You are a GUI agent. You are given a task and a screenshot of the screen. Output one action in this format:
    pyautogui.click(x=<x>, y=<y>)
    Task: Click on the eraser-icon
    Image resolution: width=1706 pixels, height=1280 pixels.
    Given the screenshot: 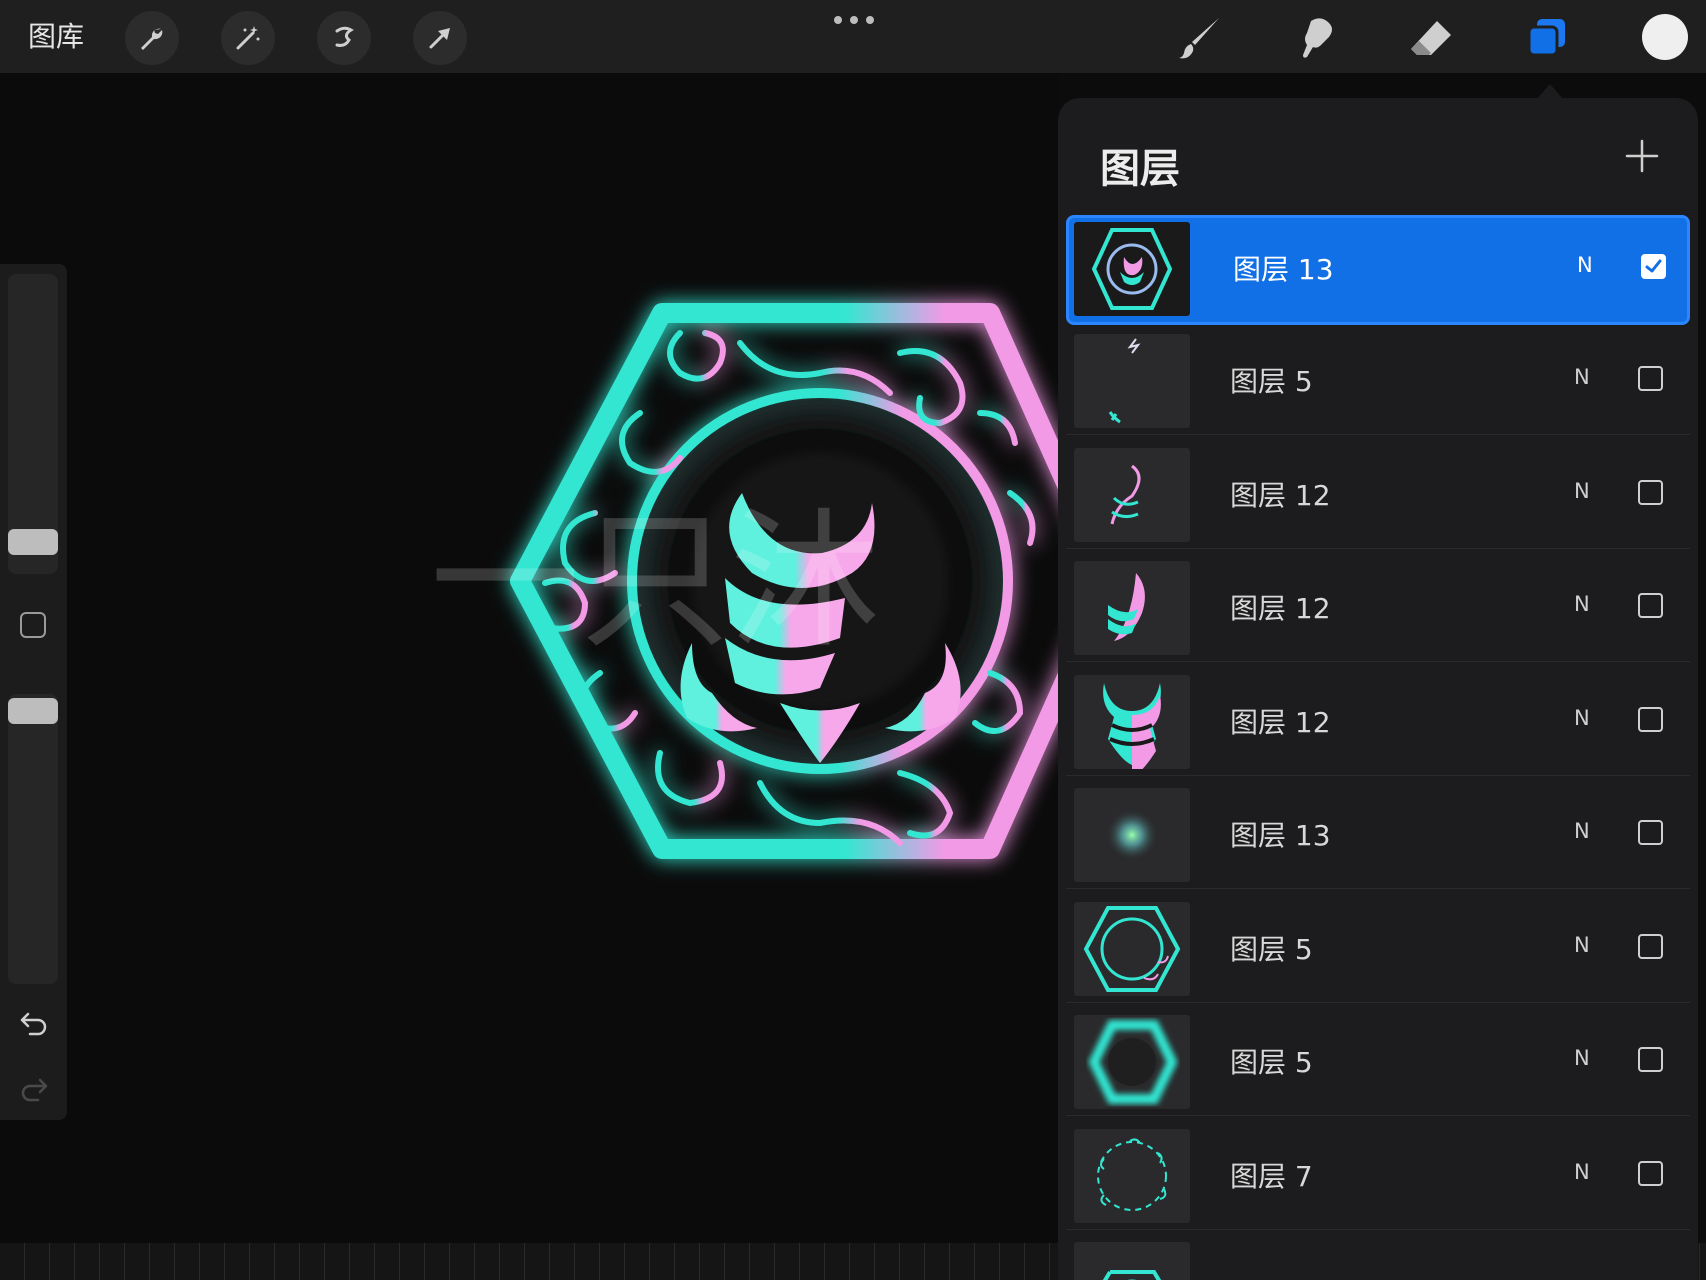 What is the action you would take?
    pyautogui.click(x=1432, y=38)
    